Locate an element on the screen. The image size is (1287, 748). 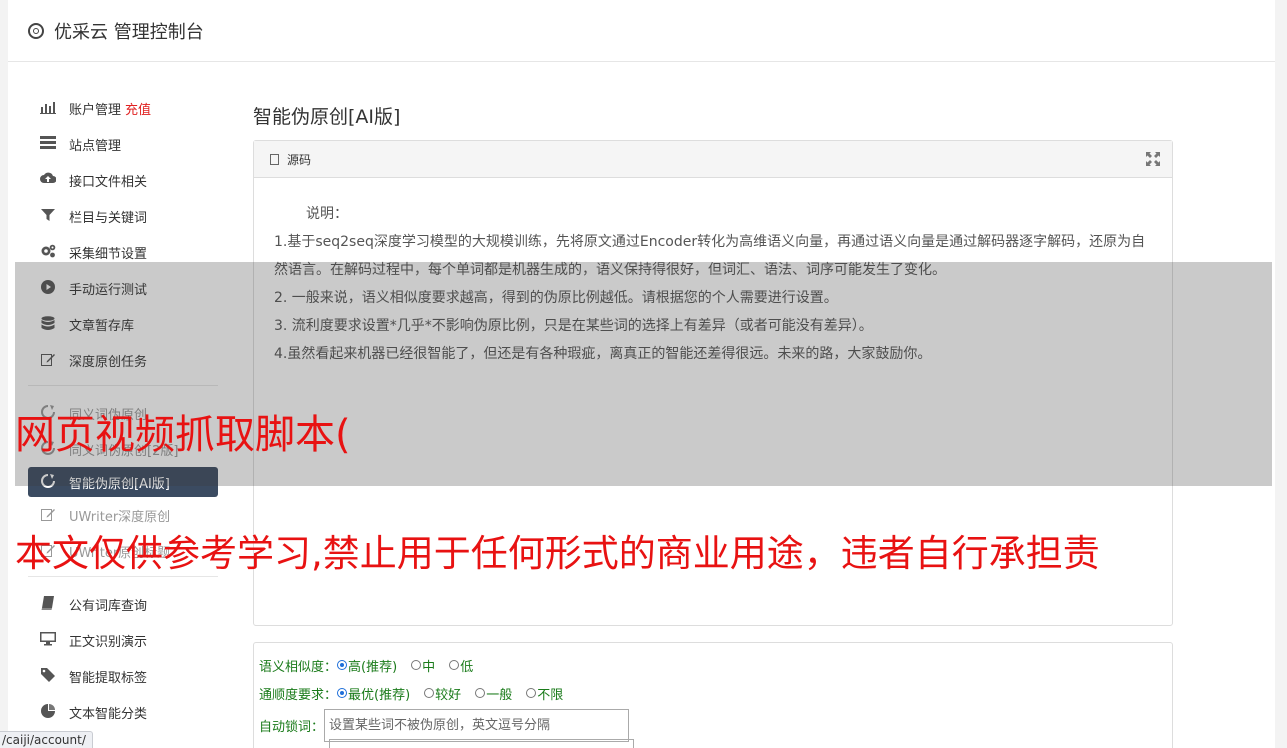
cloud-upload-icon is located at coordinates (48, 180).